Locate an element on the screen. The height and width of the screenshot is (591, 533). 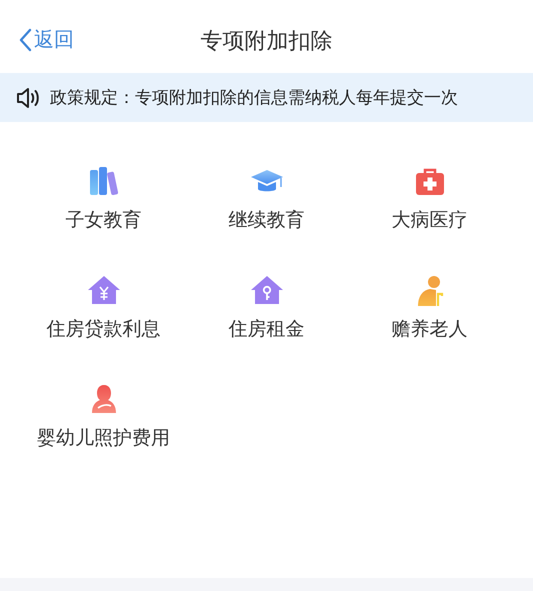
elderly-person-icon is located at coordinates (430, 291).